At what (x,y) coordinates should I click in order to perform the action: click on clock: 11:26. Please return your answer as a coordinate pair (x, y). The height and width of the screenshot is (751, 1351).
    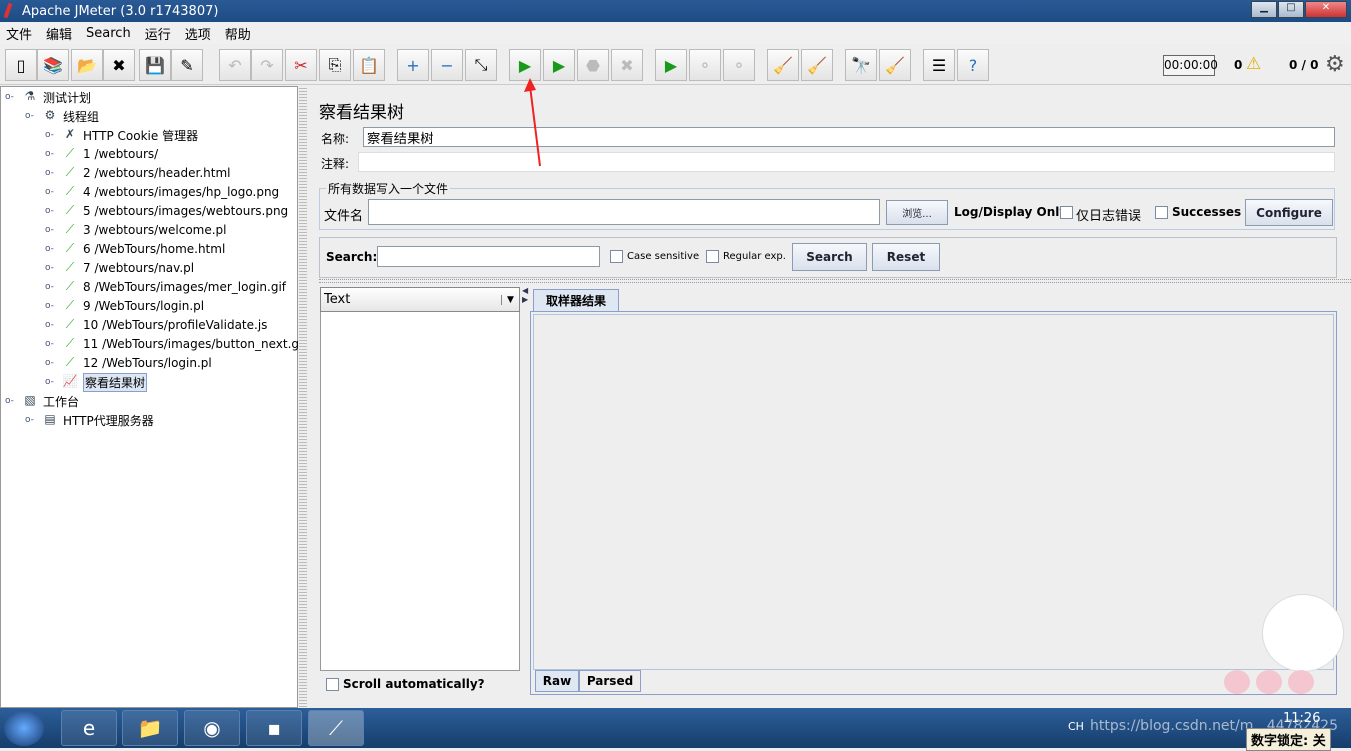
    Looking at the image, I should click on (1301, 718).